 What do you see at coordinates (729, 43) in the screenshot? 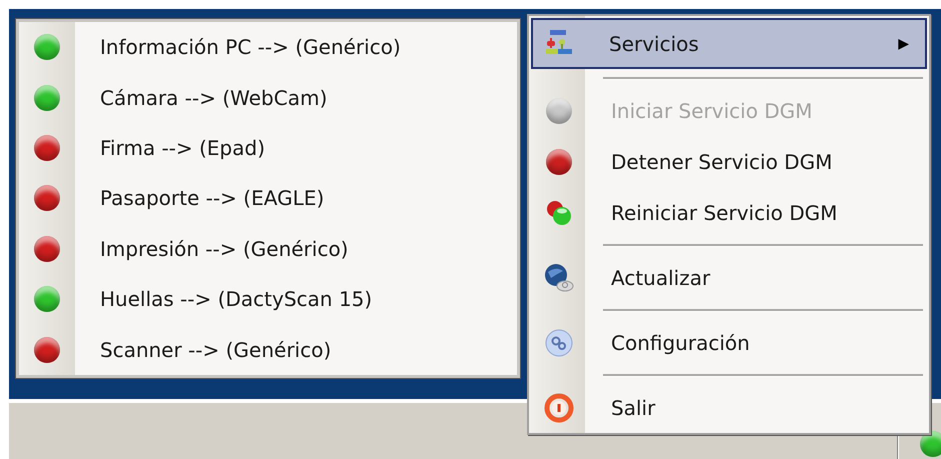
I see `menu-item: Servicios ▶` at bounding box center [729, 43].